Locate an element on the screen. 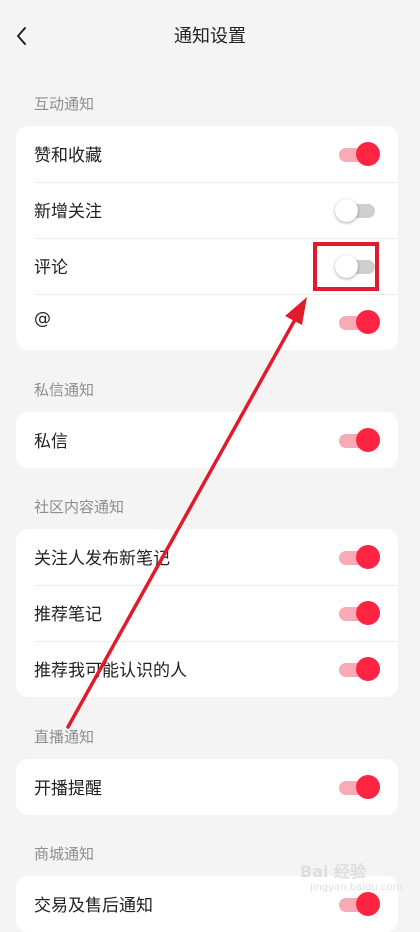 This screenshot has width=420, height=932. row-label: 推荐我可能认识的人 is located at coordinates (110, 671).